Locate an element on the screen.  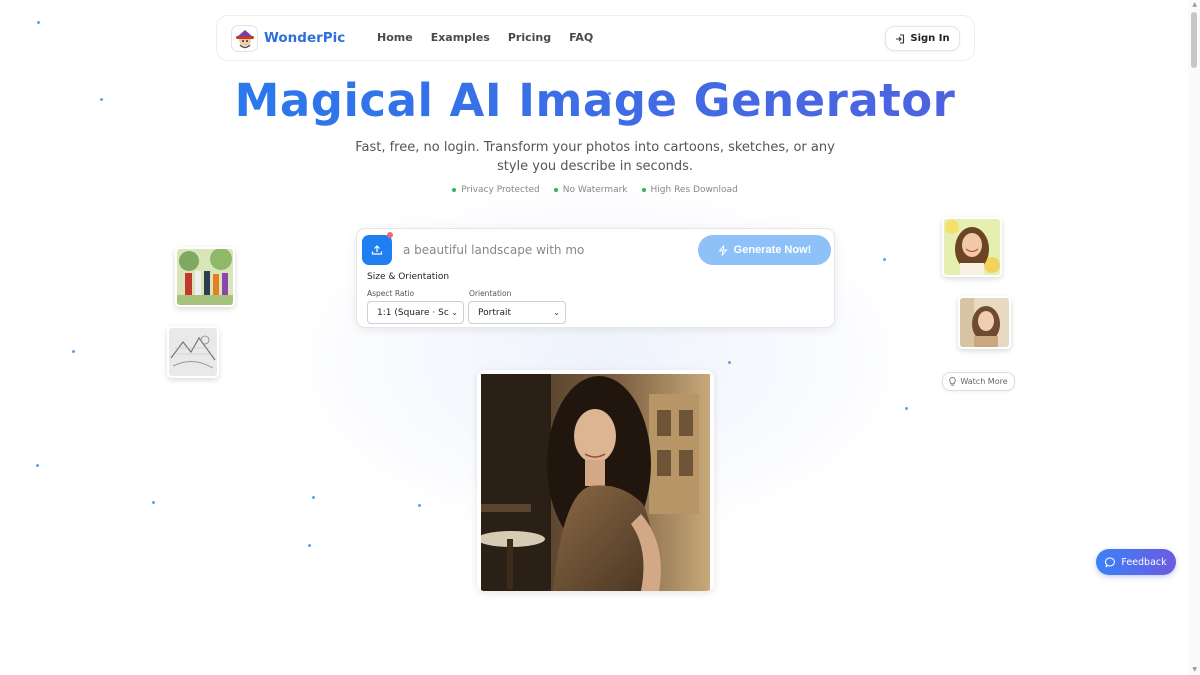
generate-label: Generate Now! is located at coordinates (772, 250).